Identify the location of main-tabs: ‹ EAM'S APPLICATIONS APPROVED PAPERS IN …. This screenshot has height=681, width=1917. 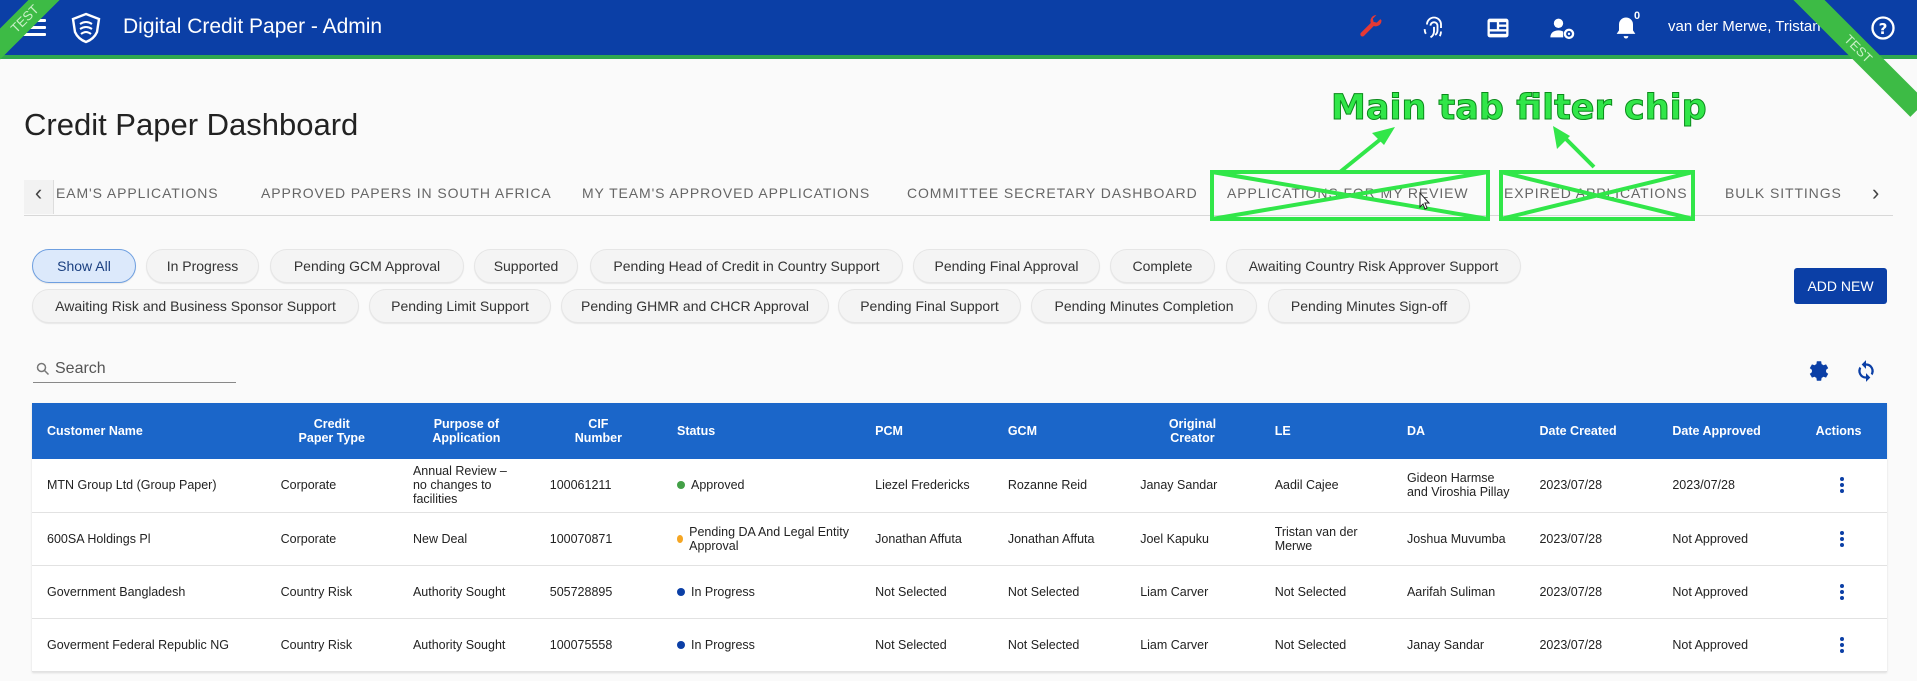
(958, 194).